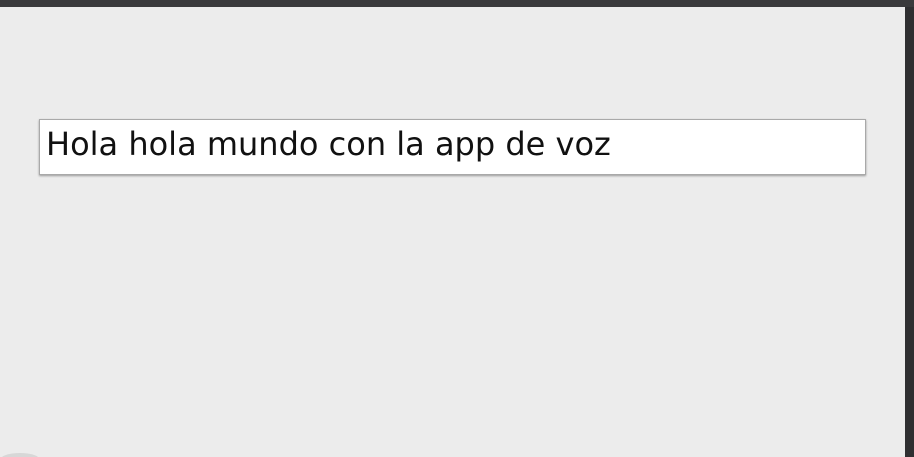 The width and height of the screenshot is (914, 457). Describe the element at coordinates (20, 455) in the screenshot. I see `bottom-left-shadow` at that location.